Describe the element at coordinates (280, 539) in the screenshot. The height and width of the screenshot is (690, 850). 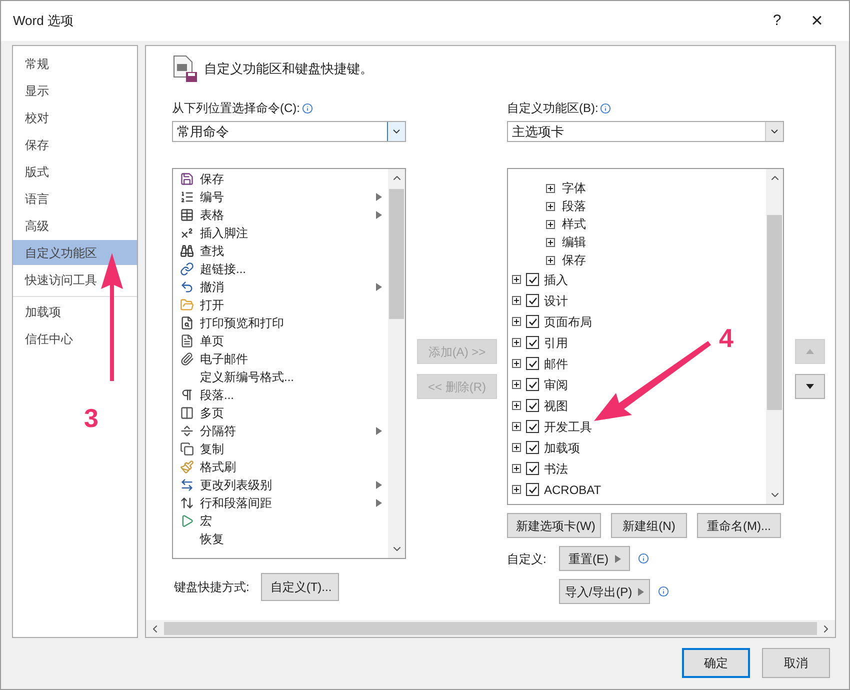
I see `command-item: 恢复` at that location.